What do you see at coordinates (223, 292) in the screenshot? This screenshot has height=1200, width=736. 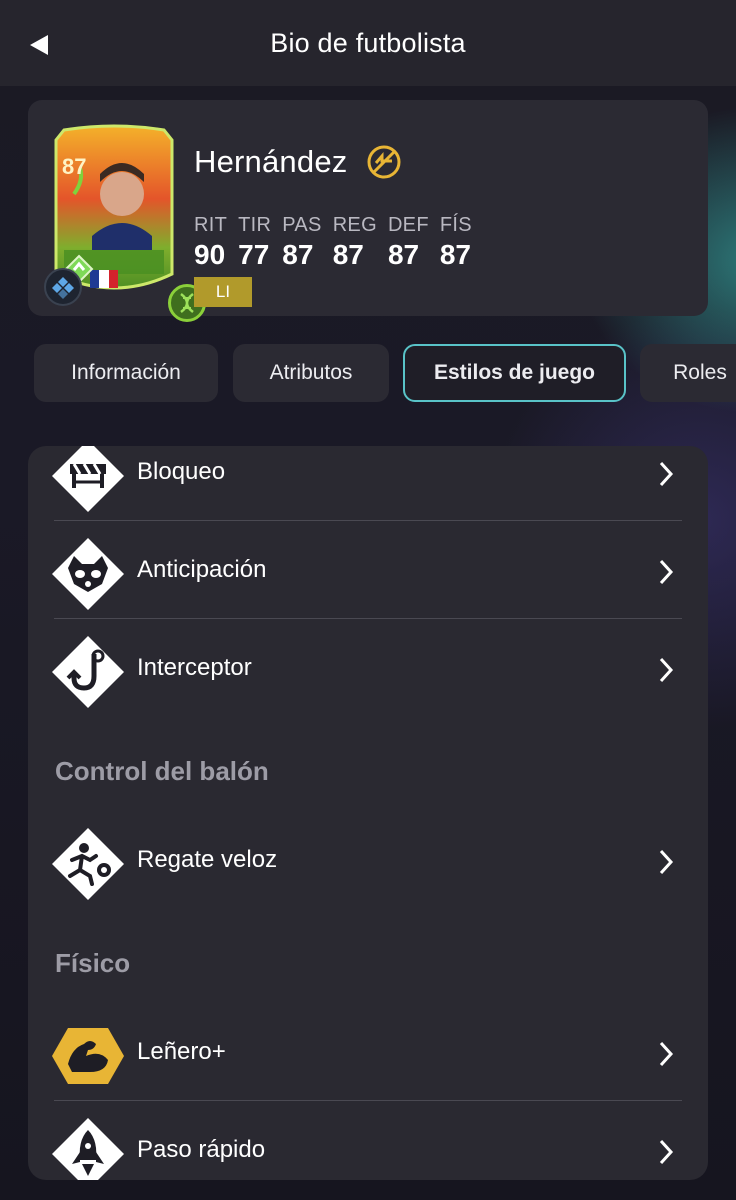 I see `position-tag: LI` at bounding box center [223, 292].